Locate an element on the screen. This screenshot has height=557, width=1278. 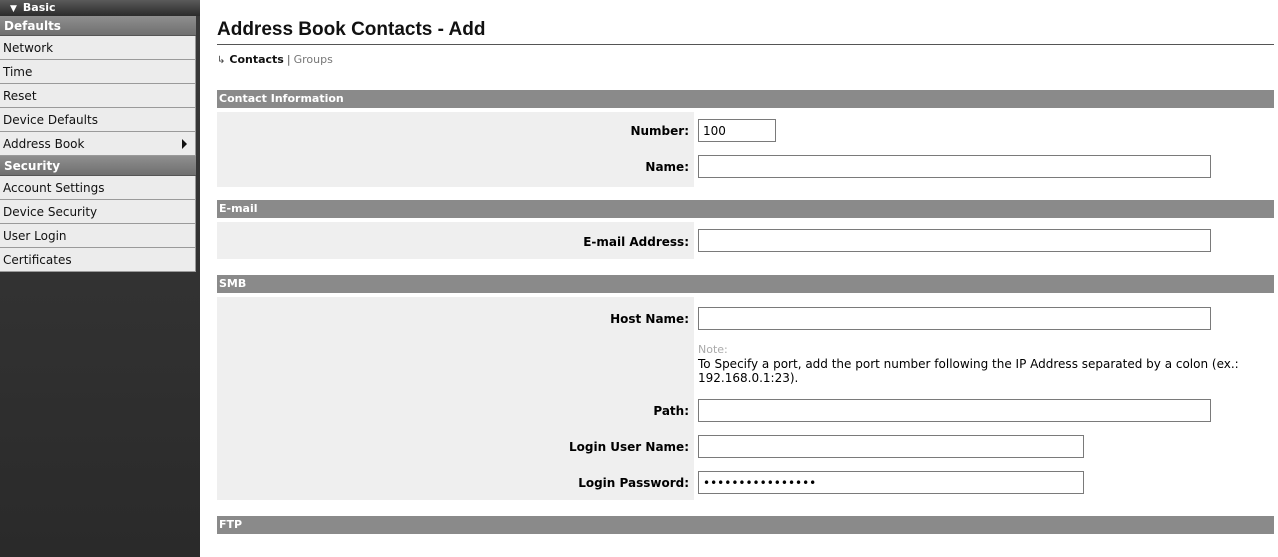
number-input is located at coordinates (737, 130).